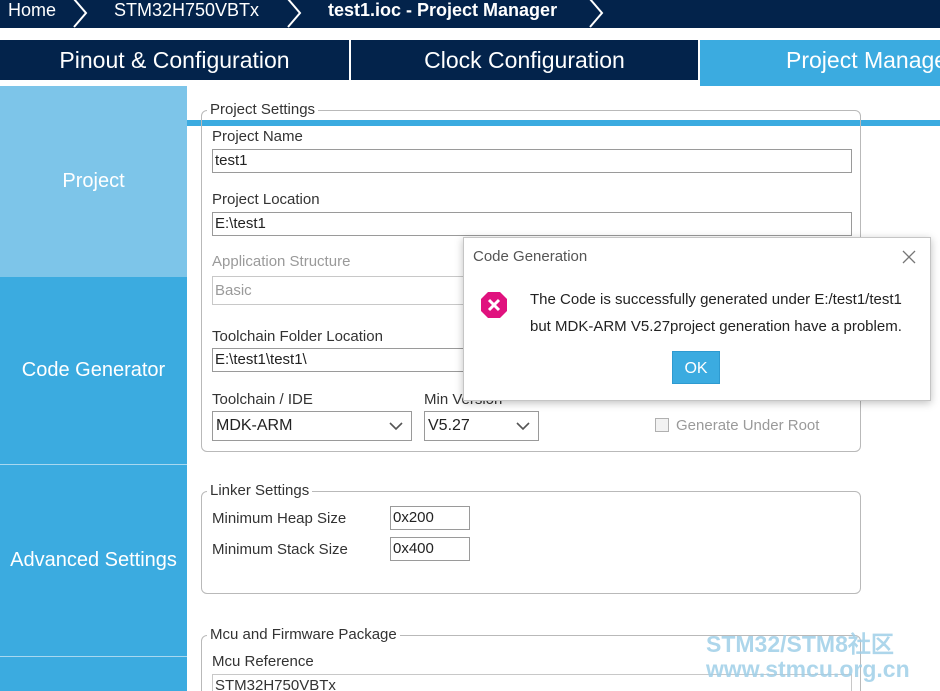 The height and width of the screenshot is (691, 940). What do you see at coordinates (532, 161) in the screenshot?
I see `project-name-input: test1` at bounding box center [532, 161].